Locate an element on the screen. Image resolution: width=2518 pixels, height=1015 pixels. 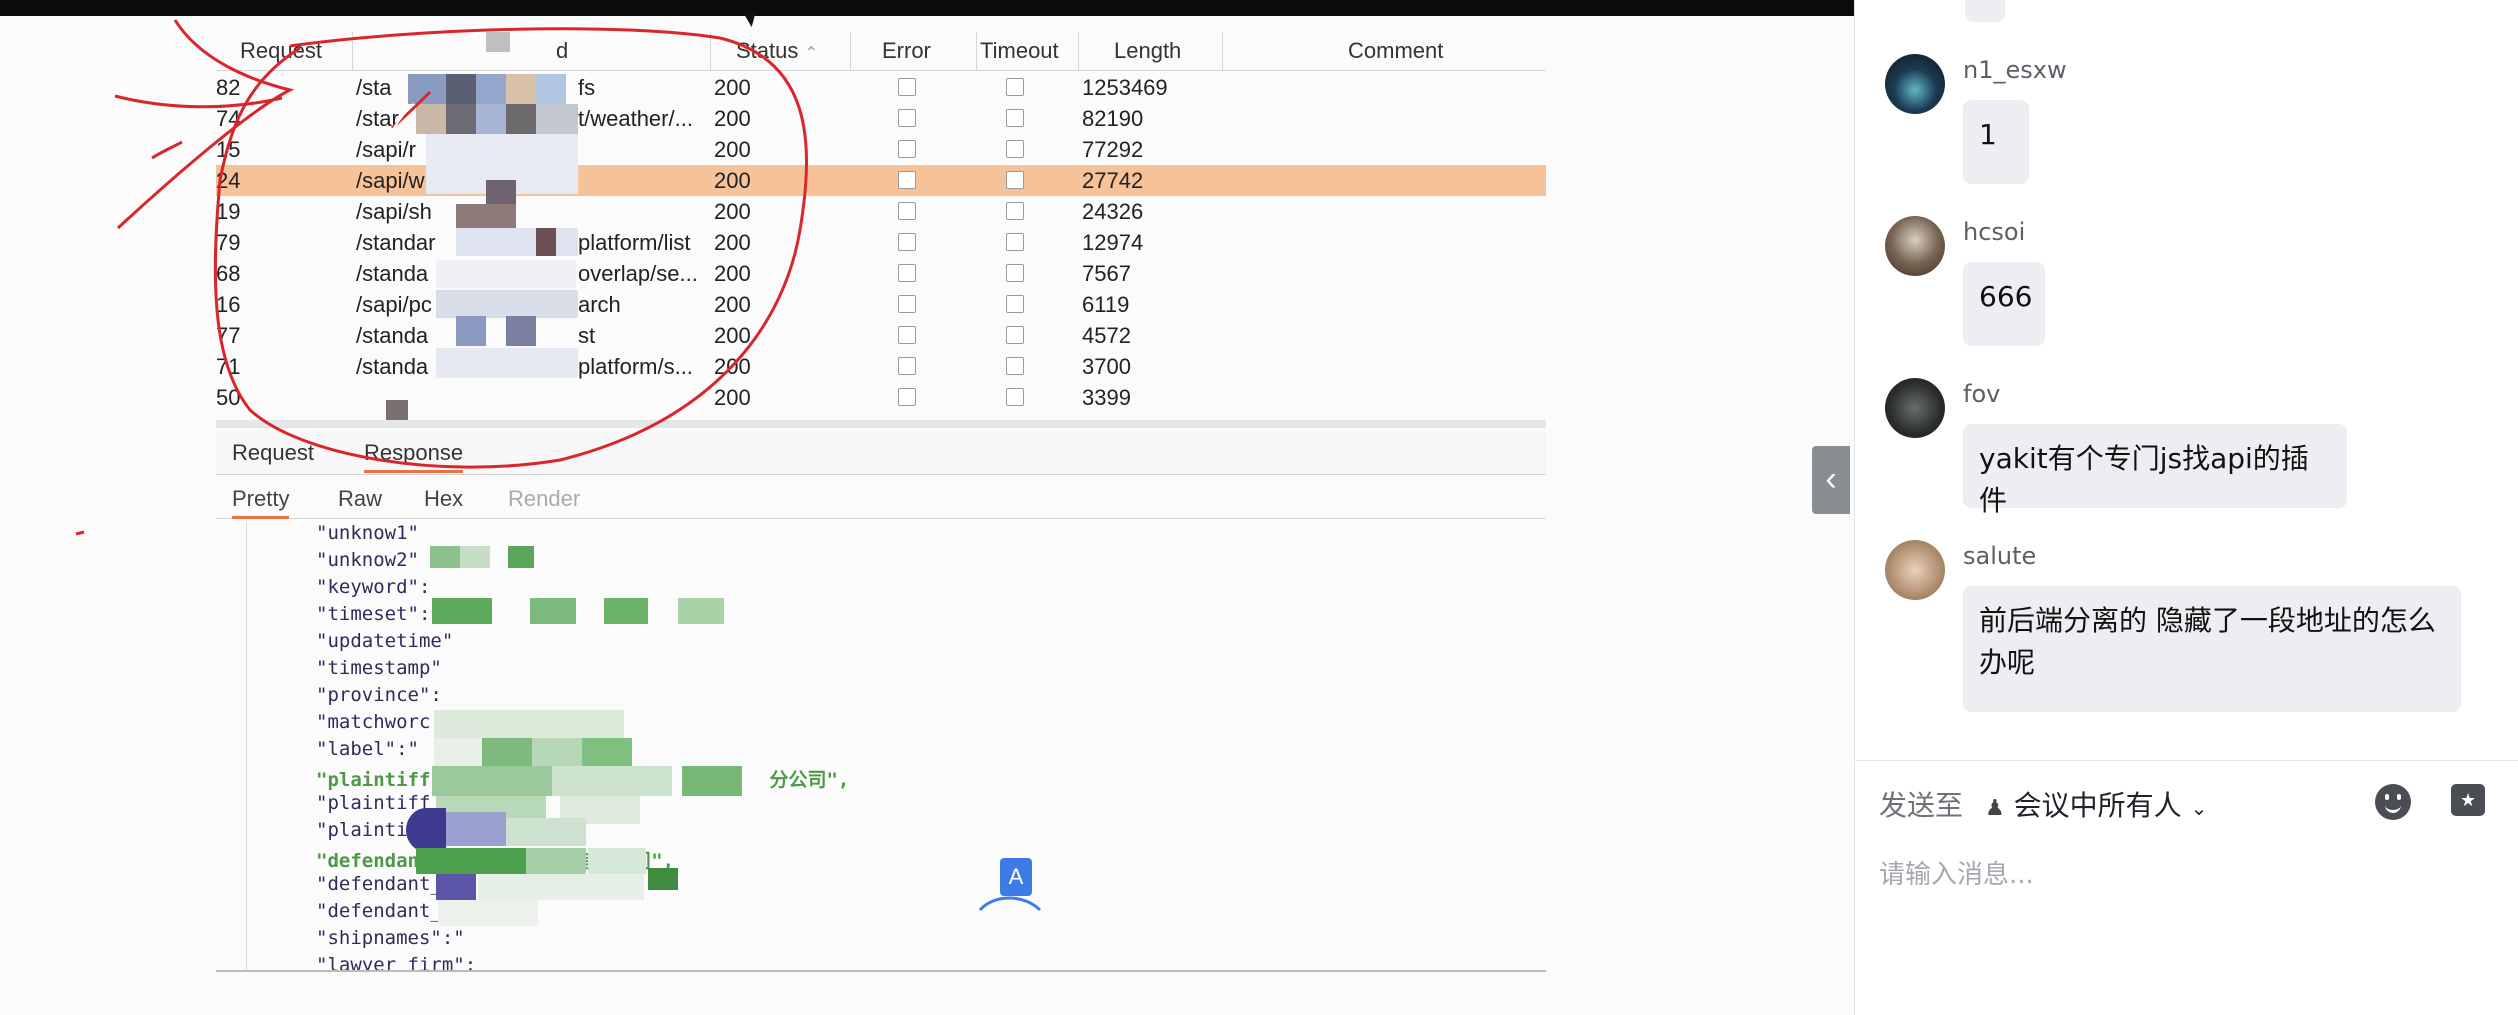
send-to-label: 发送至 is located at coordinates (1921, 805).